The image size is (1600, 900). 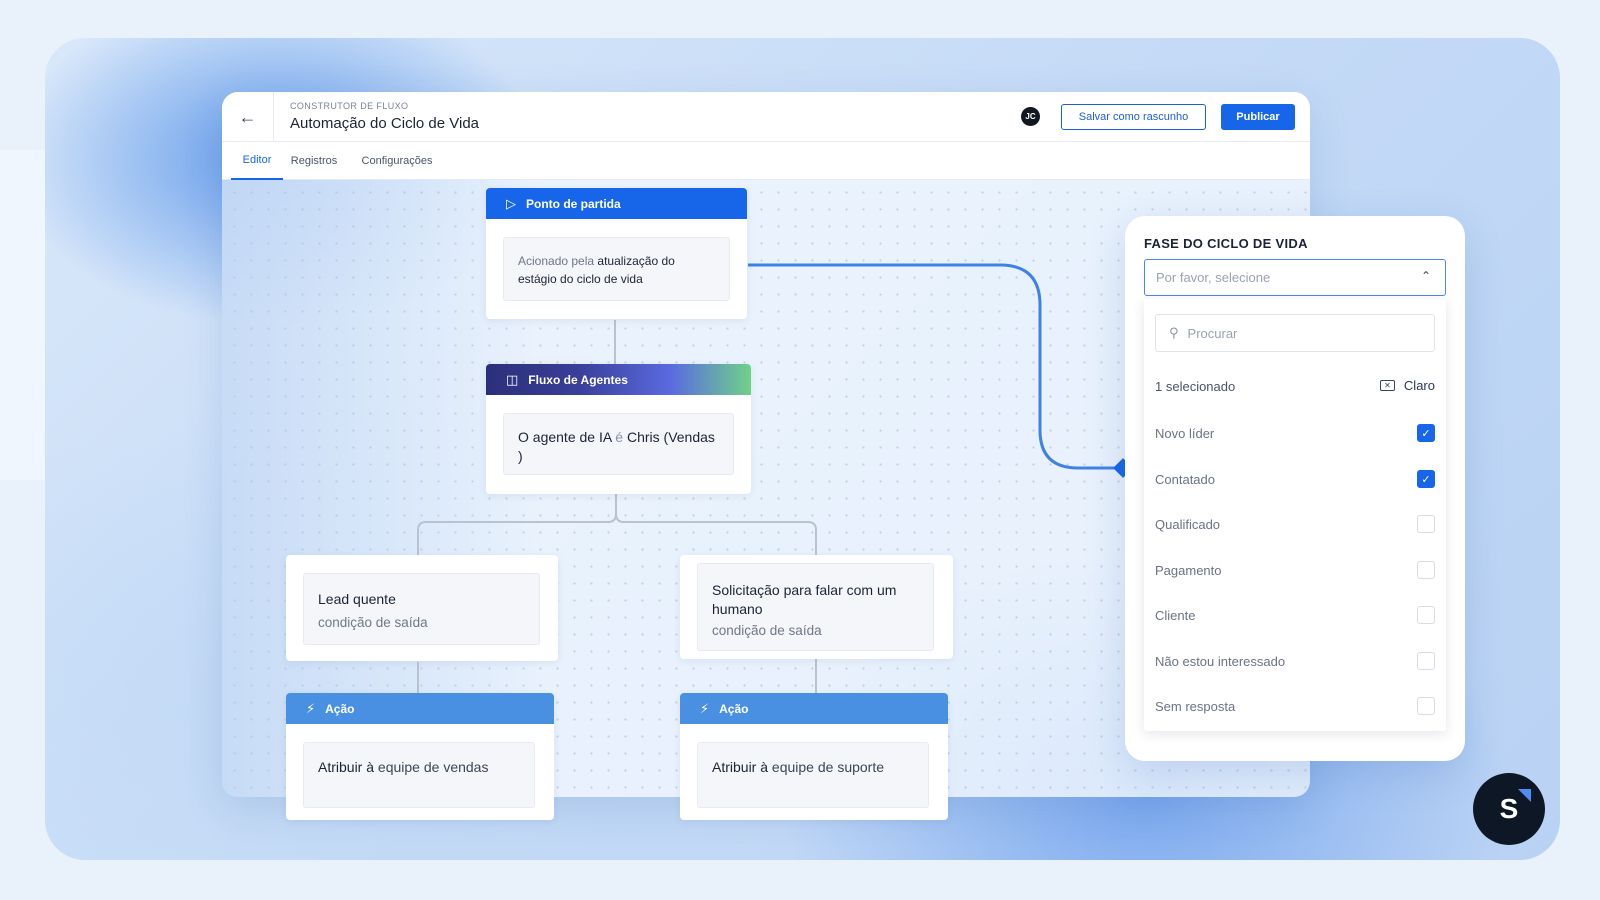 What do you see at coordinates (511, 203) in the screenshot?
I see `play-icon: ▷` at bounding box center [511, 203].